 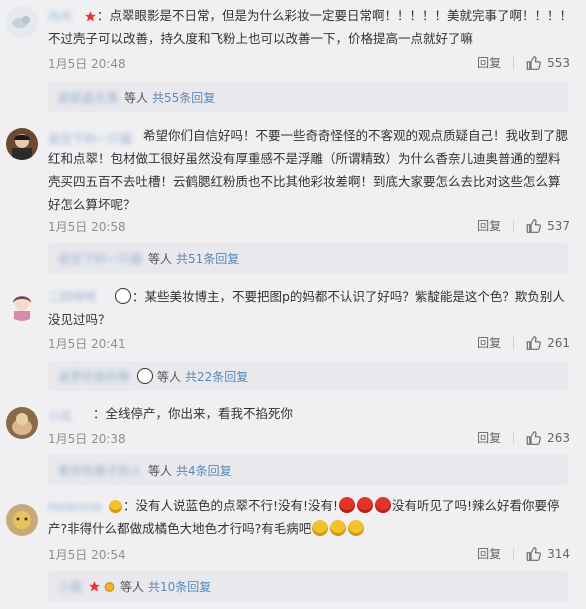 I want to click on like-button: 537, so click(x=548, y=226).